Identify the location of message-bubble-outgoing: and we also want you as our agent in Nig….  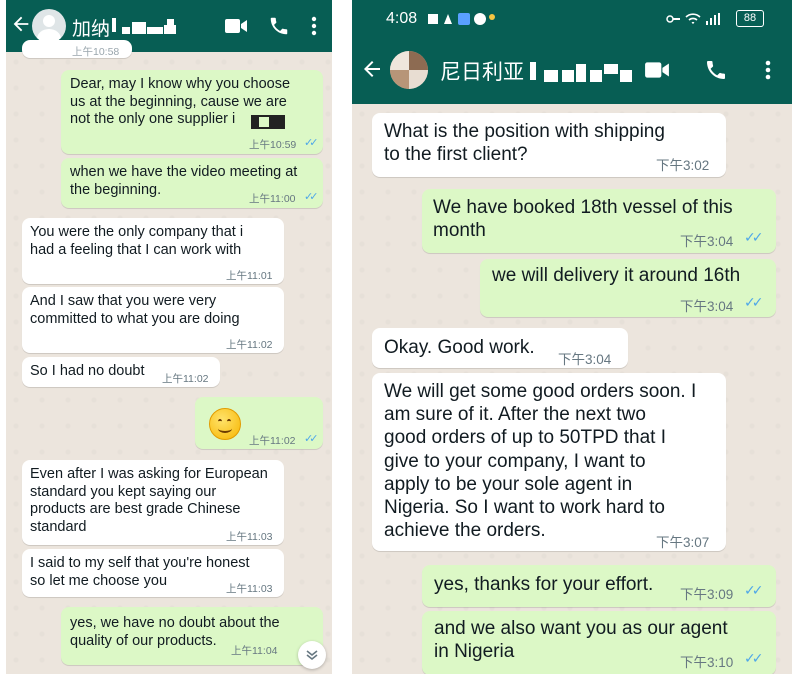
(599, 642).